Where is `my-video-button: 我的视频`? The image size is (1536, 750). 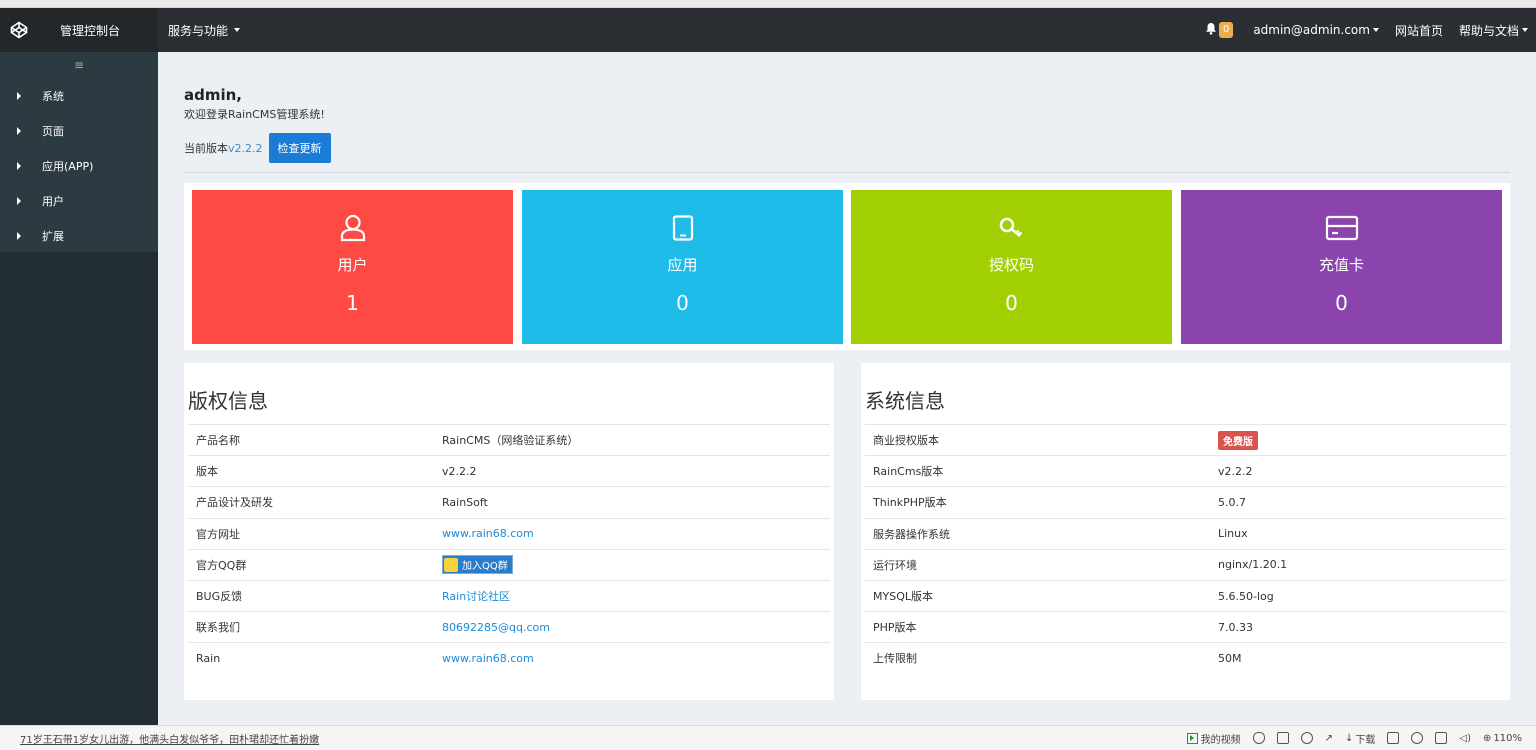
my-video-button: 我的视频 is located at coordinates (1213, 738).